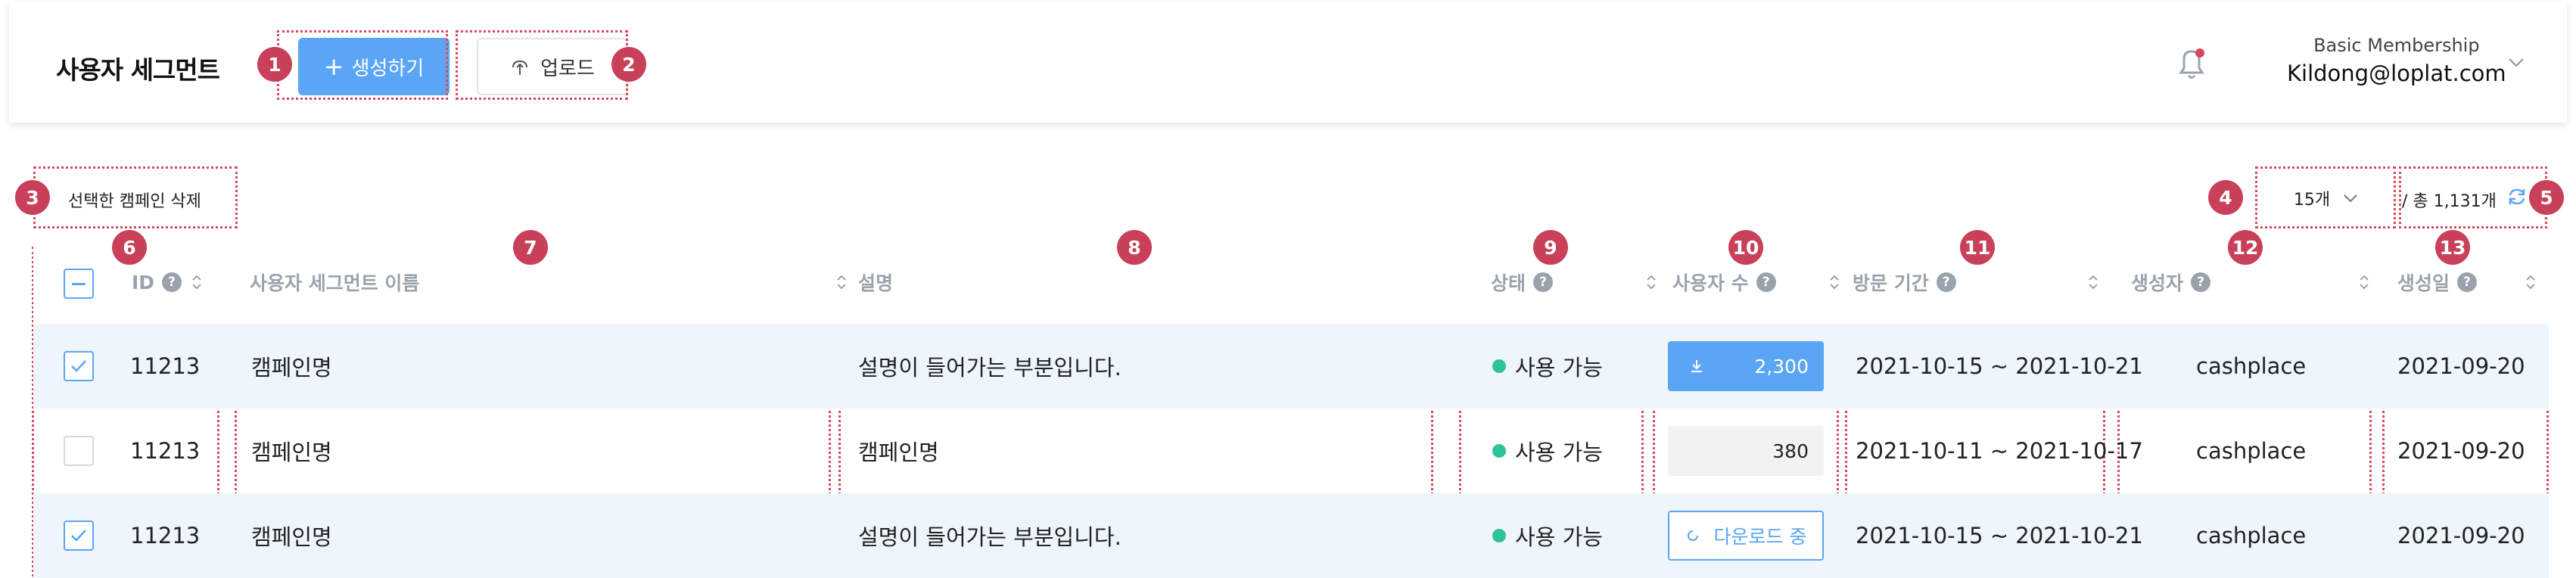 The image size is (2576, 578). I want to click on column-header-name: 사용자 세그먼트 이름, so click(549, 282).